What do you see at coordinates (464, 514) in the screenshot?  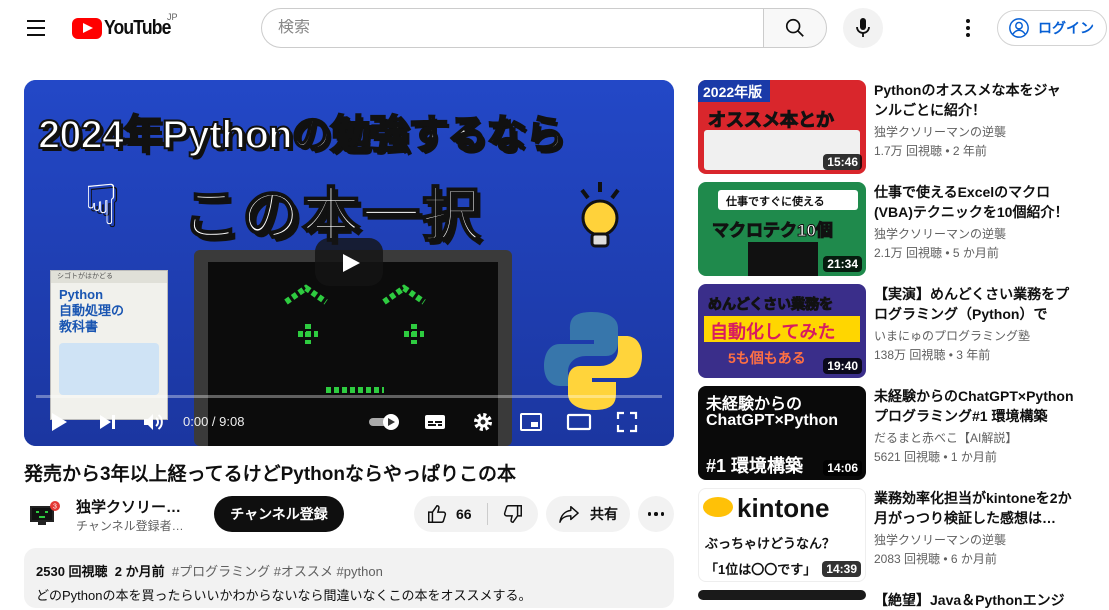 I see `like-count: 66` at bounding box center [464, 514].